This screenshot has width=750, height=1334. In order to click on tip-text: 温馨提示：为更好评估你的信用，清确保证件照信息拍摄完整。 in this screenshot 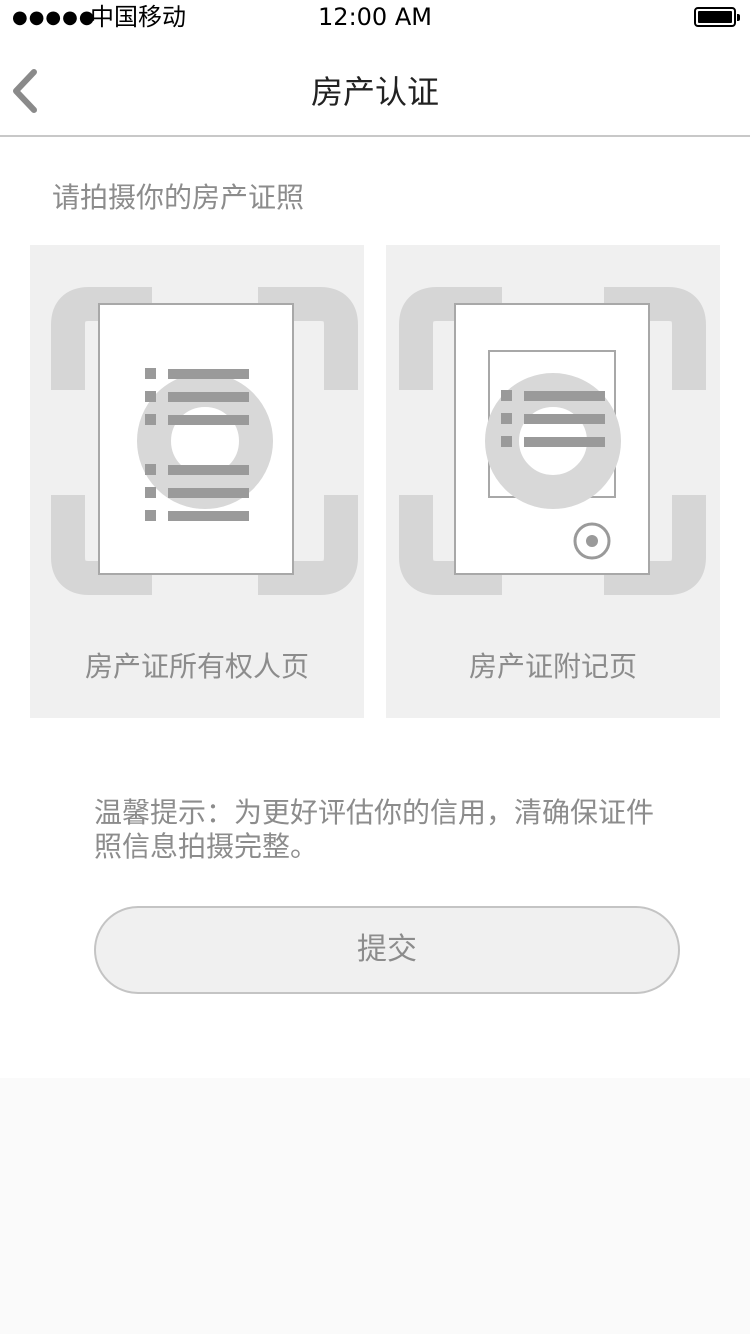, I will do `click(374, 829)`.